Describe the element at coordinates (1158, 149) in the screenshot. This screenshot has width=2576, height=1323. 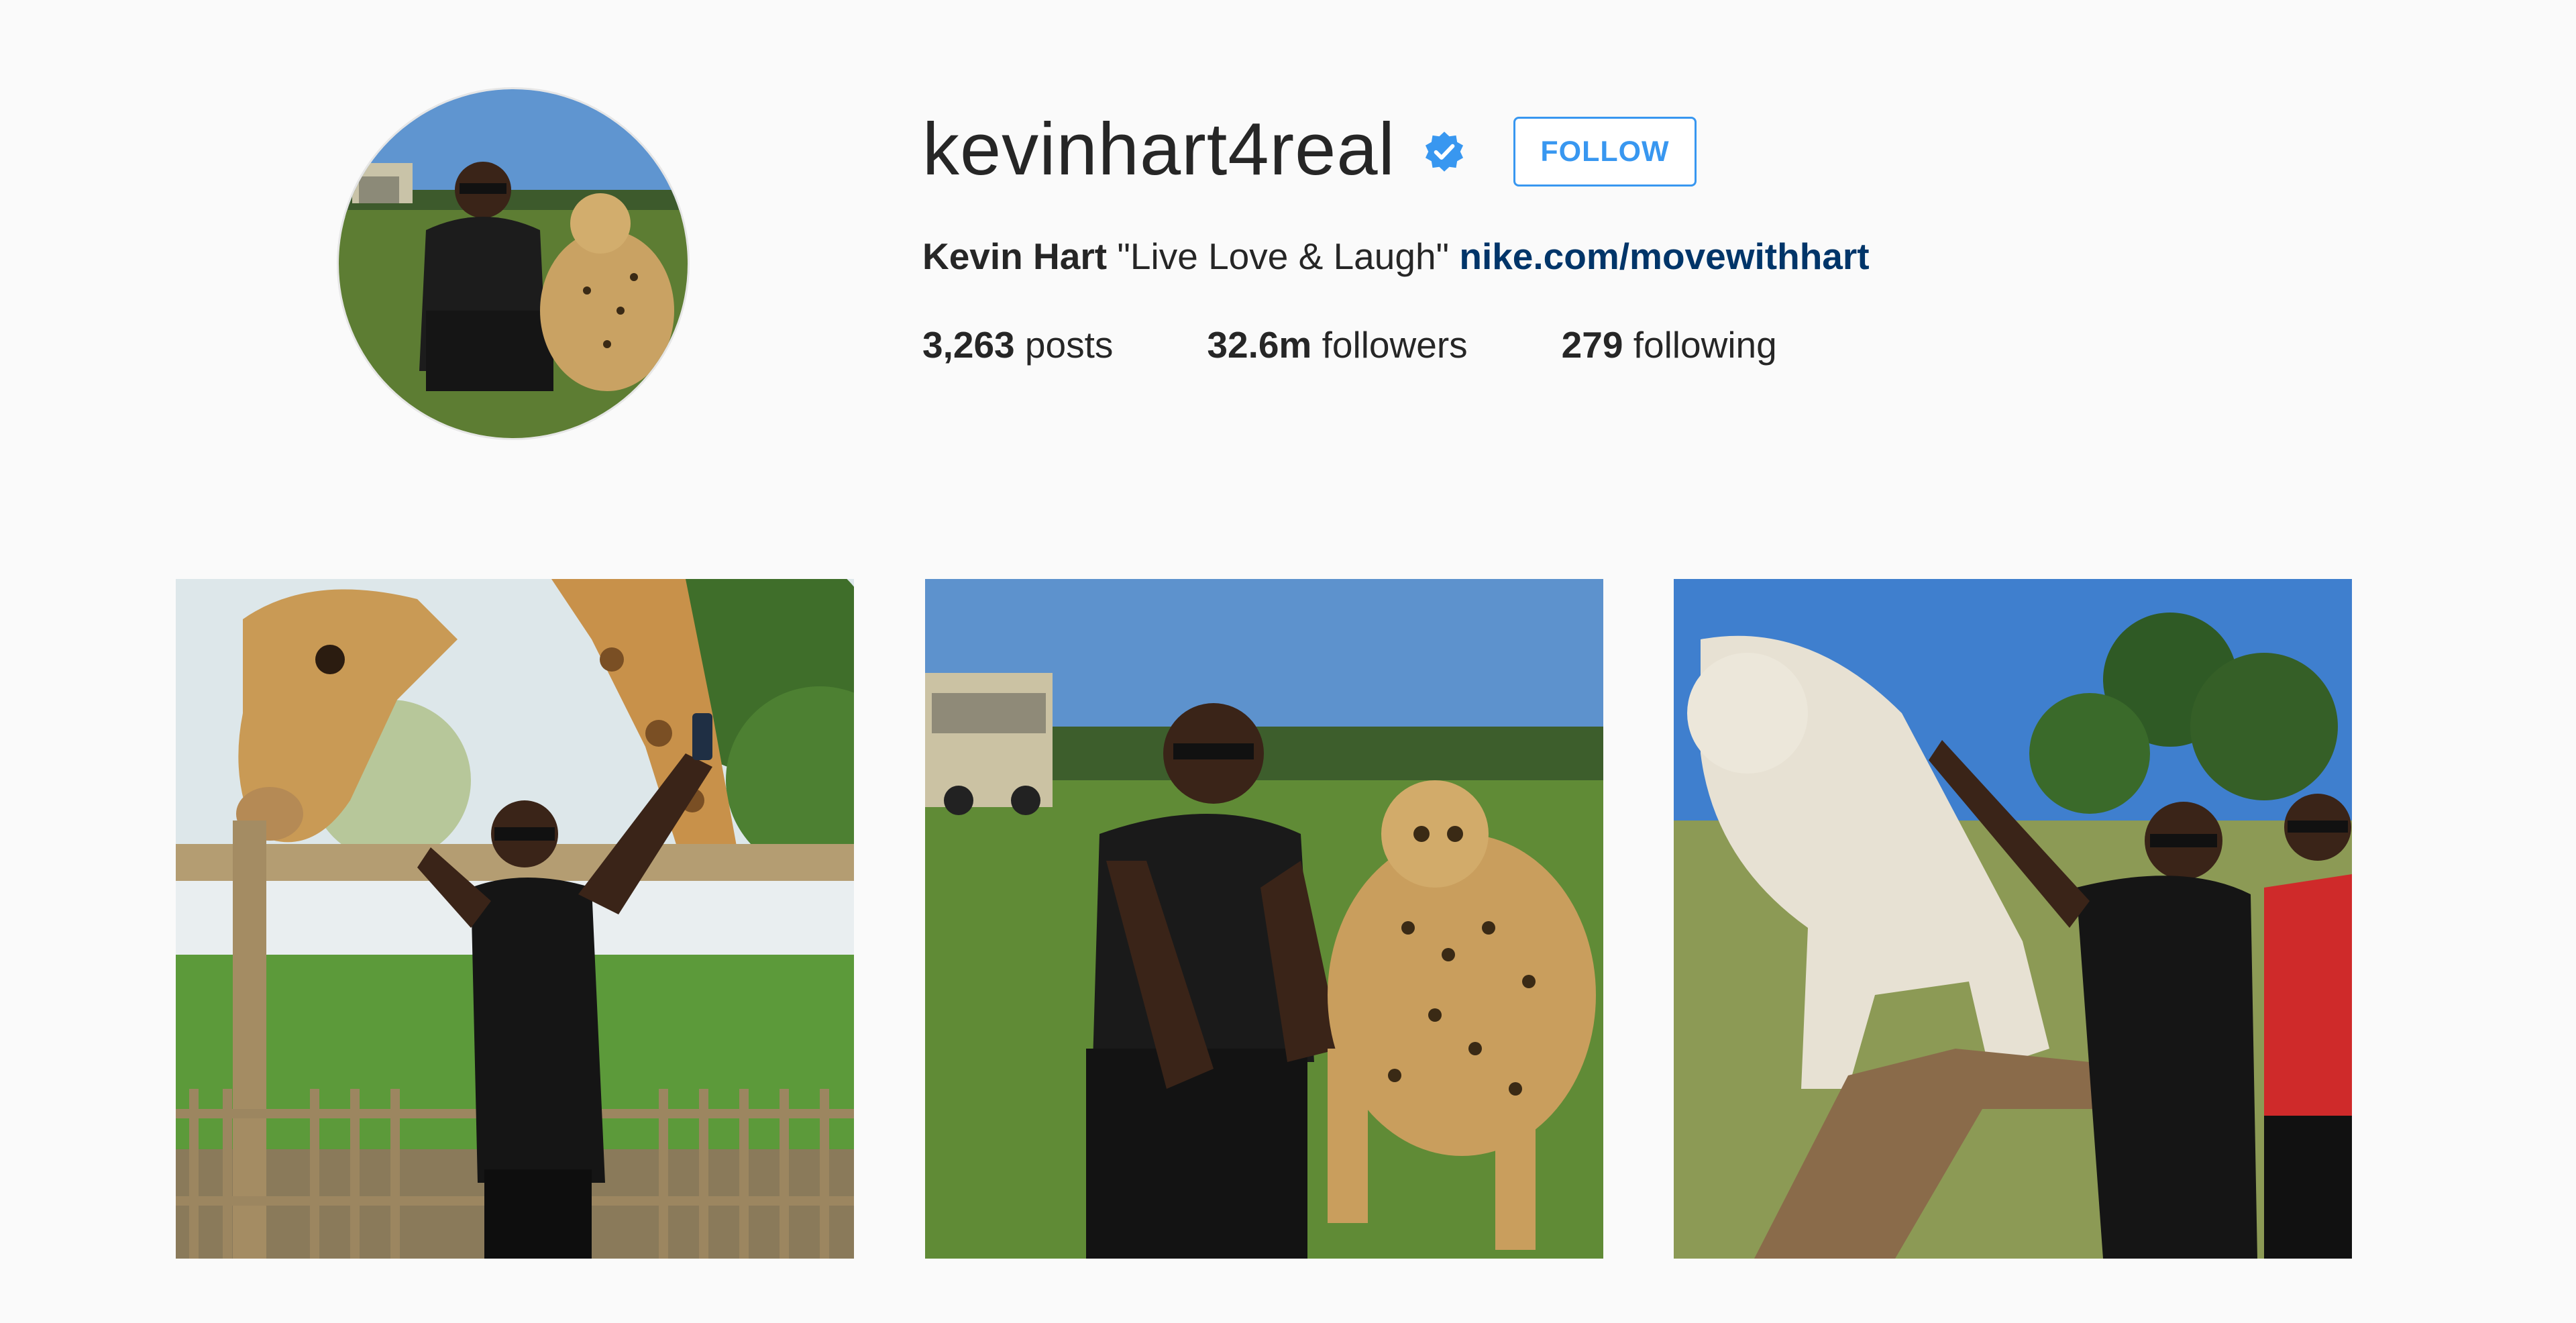
I see `username: kevinhart4real` at that location.